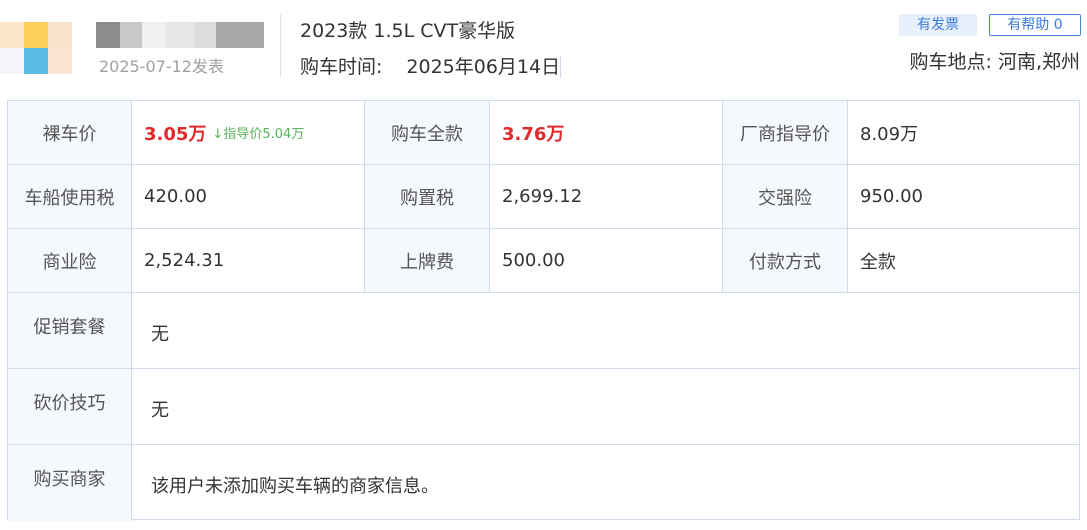 The image size is (1087, 530). I want to click on bare-price-value: 3.05万, so click(175, 134).